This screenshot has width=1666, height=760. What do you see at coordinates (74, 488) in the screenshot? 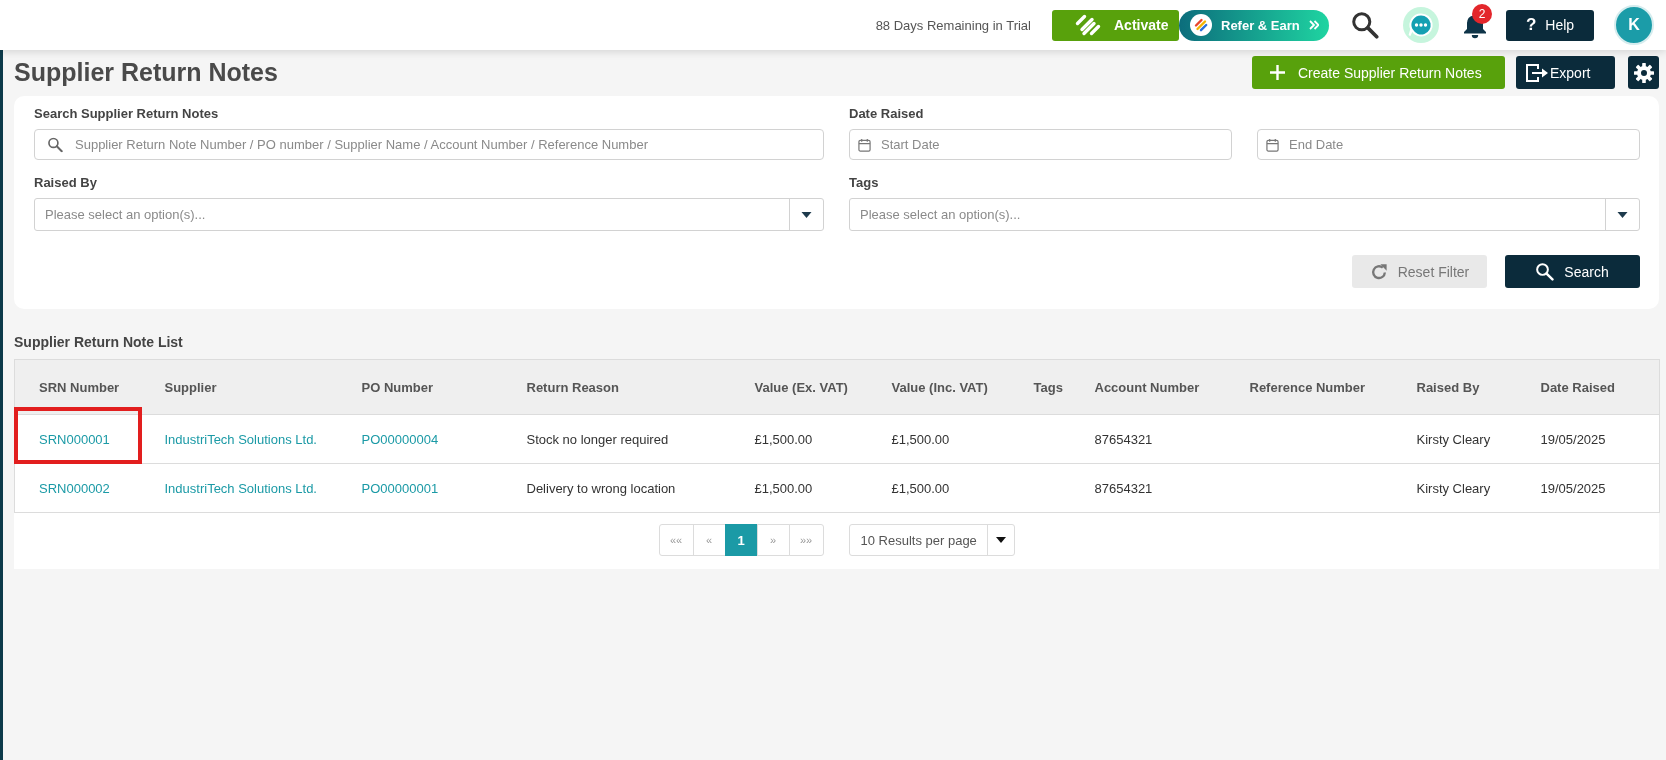
I see `srn-link: SRN000002` at bounding box center [74, 488].